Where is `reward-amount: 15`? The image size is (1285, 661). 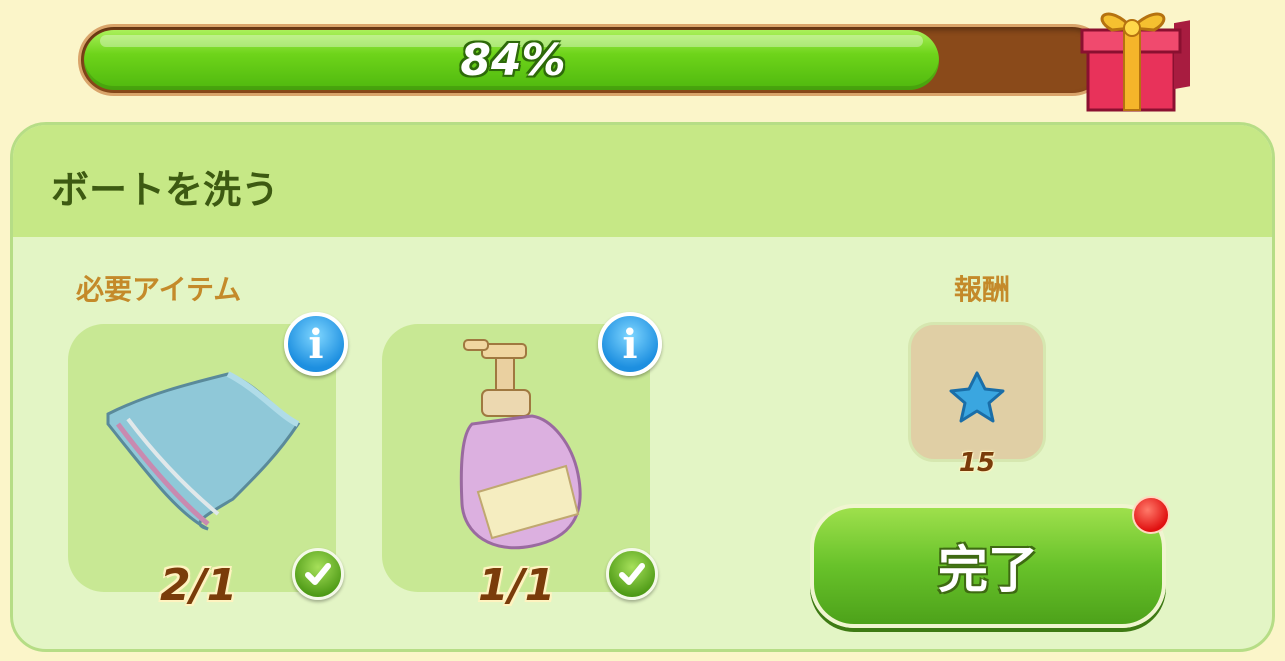 reward-amount: 15 is located at coordinates (977, 463).